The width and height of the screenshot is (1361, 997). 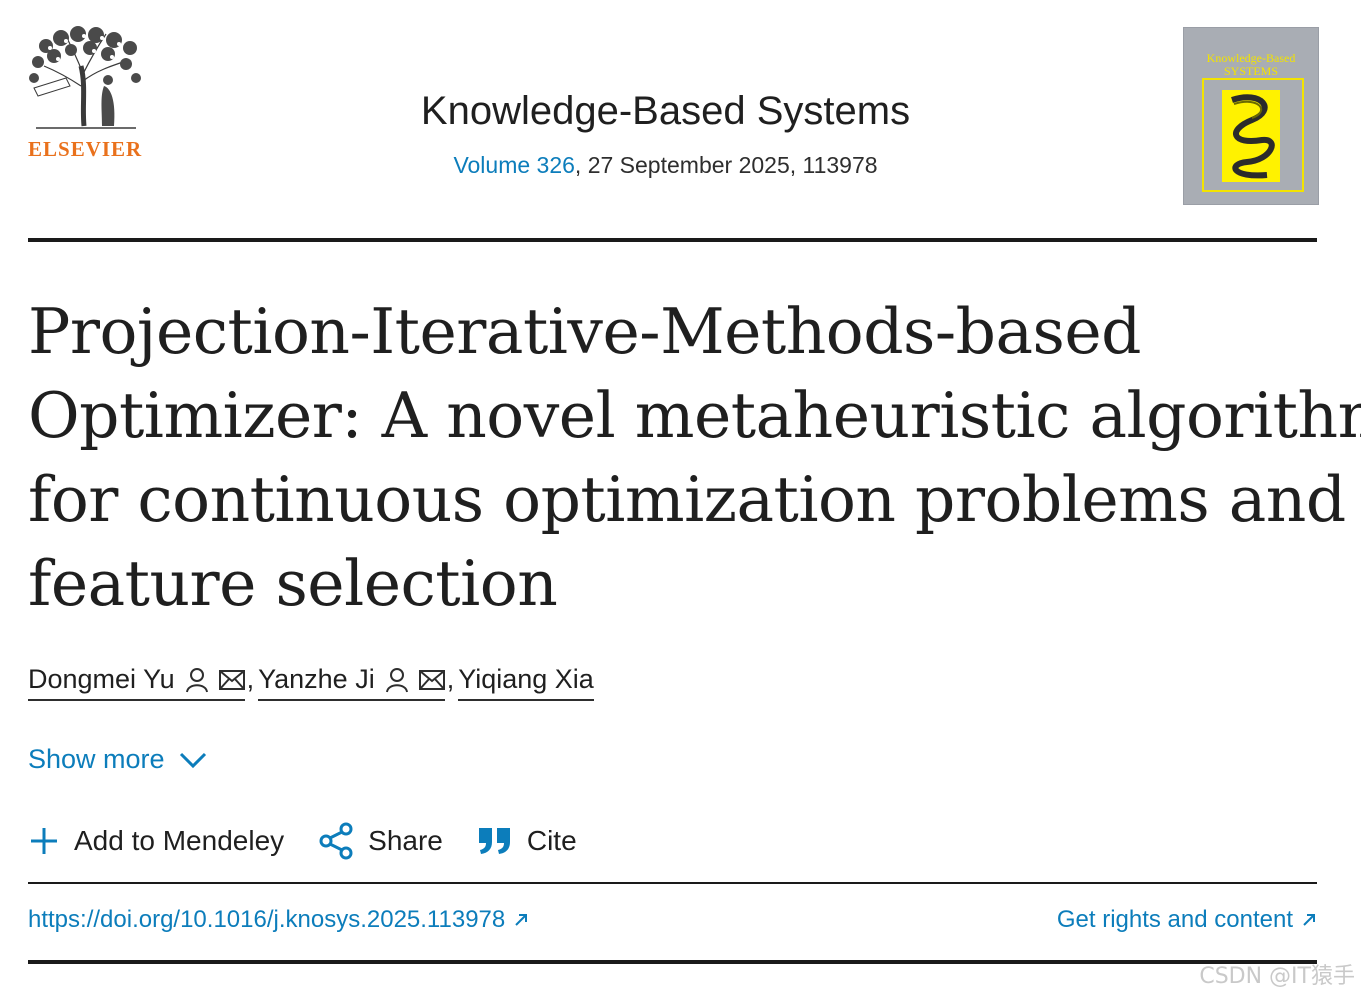 I want to click on show-more-button: Show more, so click(x=117, y=759).